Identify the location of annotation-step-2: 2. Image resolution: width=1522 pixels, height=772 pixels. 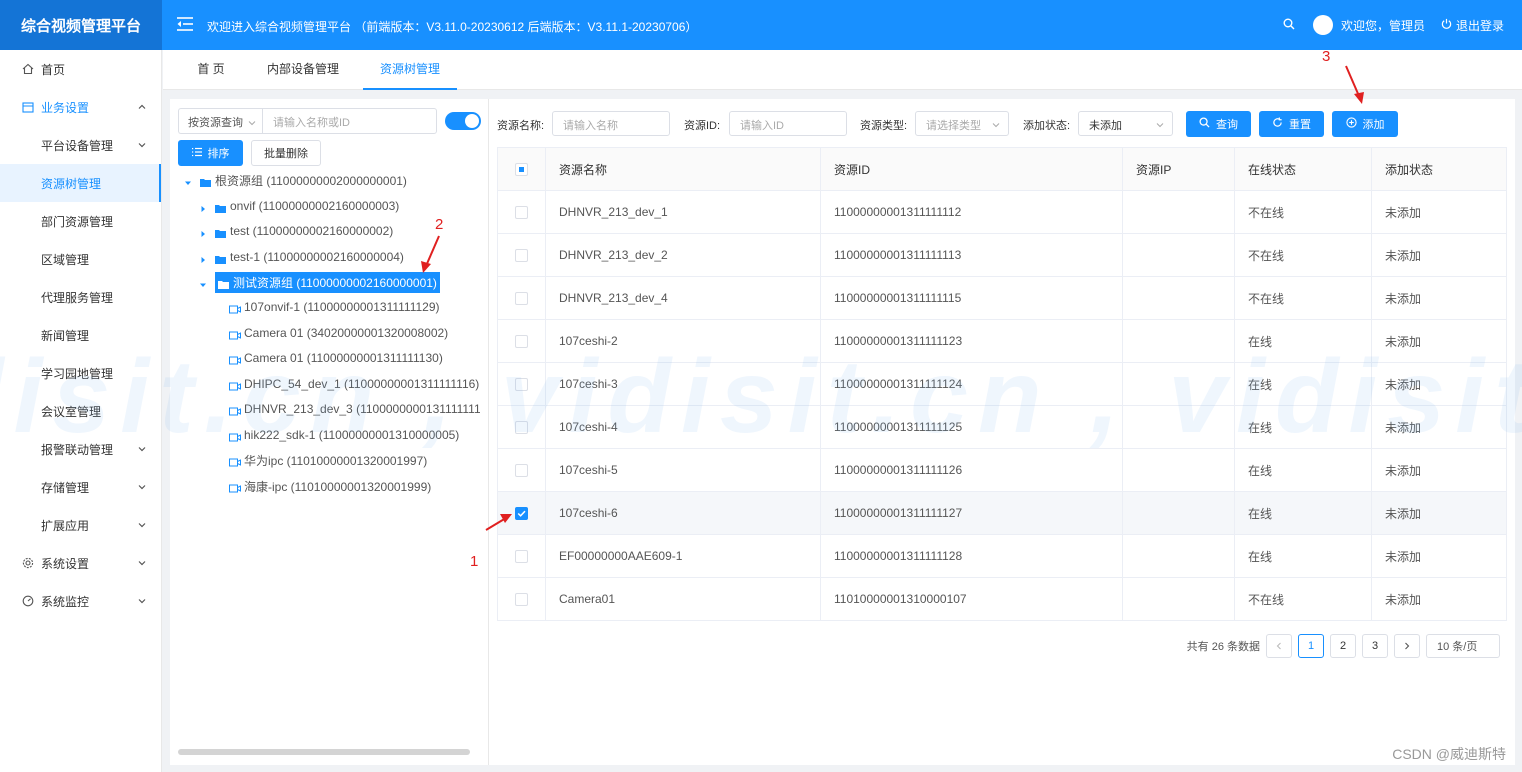
(439, 224).